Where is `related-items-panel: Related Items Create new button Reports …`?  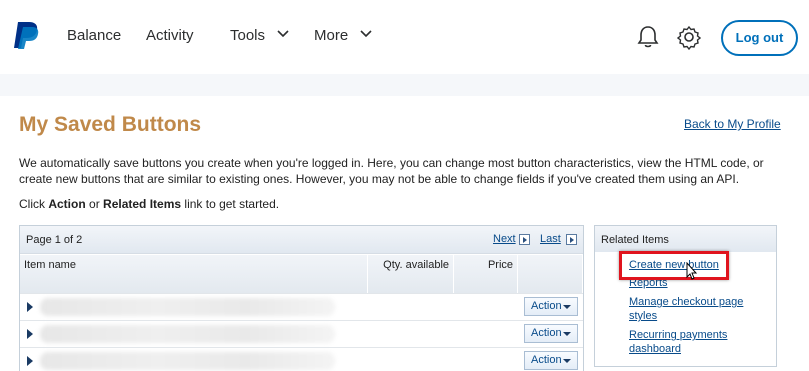 related-items-panel: Related Items Create new button Reports … is located at coordinates (685, 296).